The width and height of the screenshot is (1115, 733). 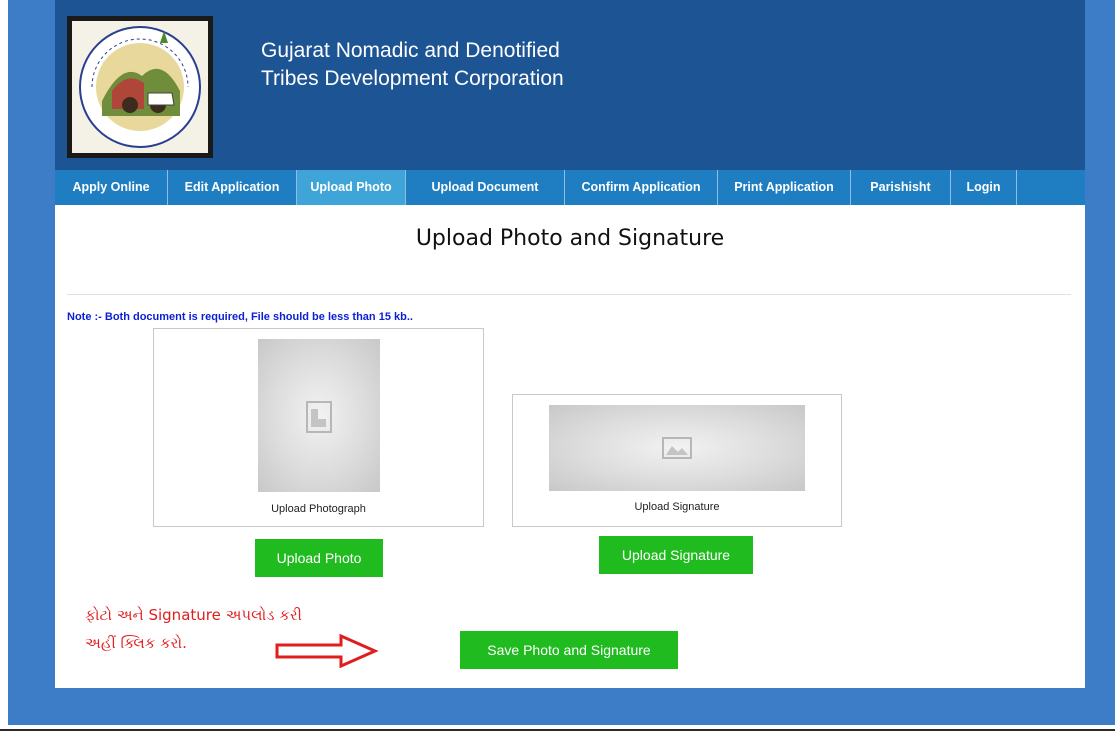 I want to click on page-title: Upload Photo and Signature, so click(x=570, y=238).